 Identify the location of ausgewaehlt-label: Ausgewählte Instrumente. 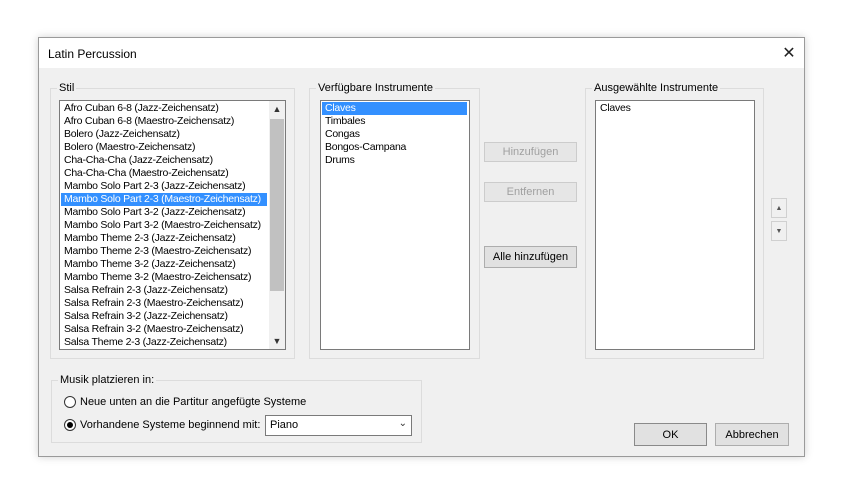
(656, 88).